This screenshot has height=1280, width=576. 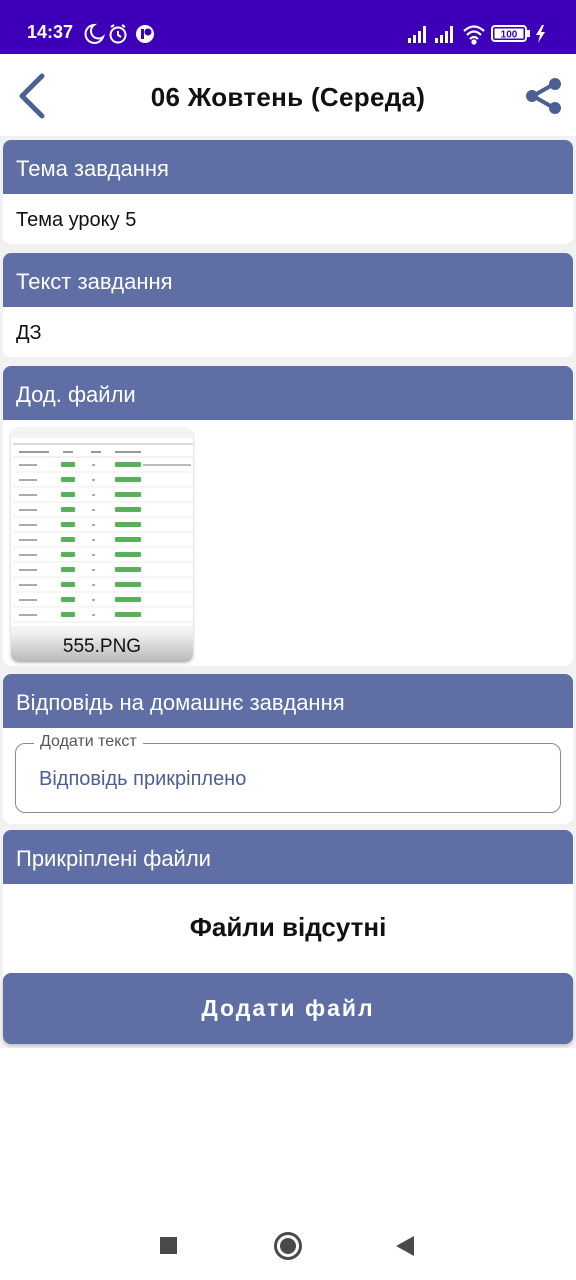 I want to click on file-name: 555.PNG, so click(x=102, y=647).